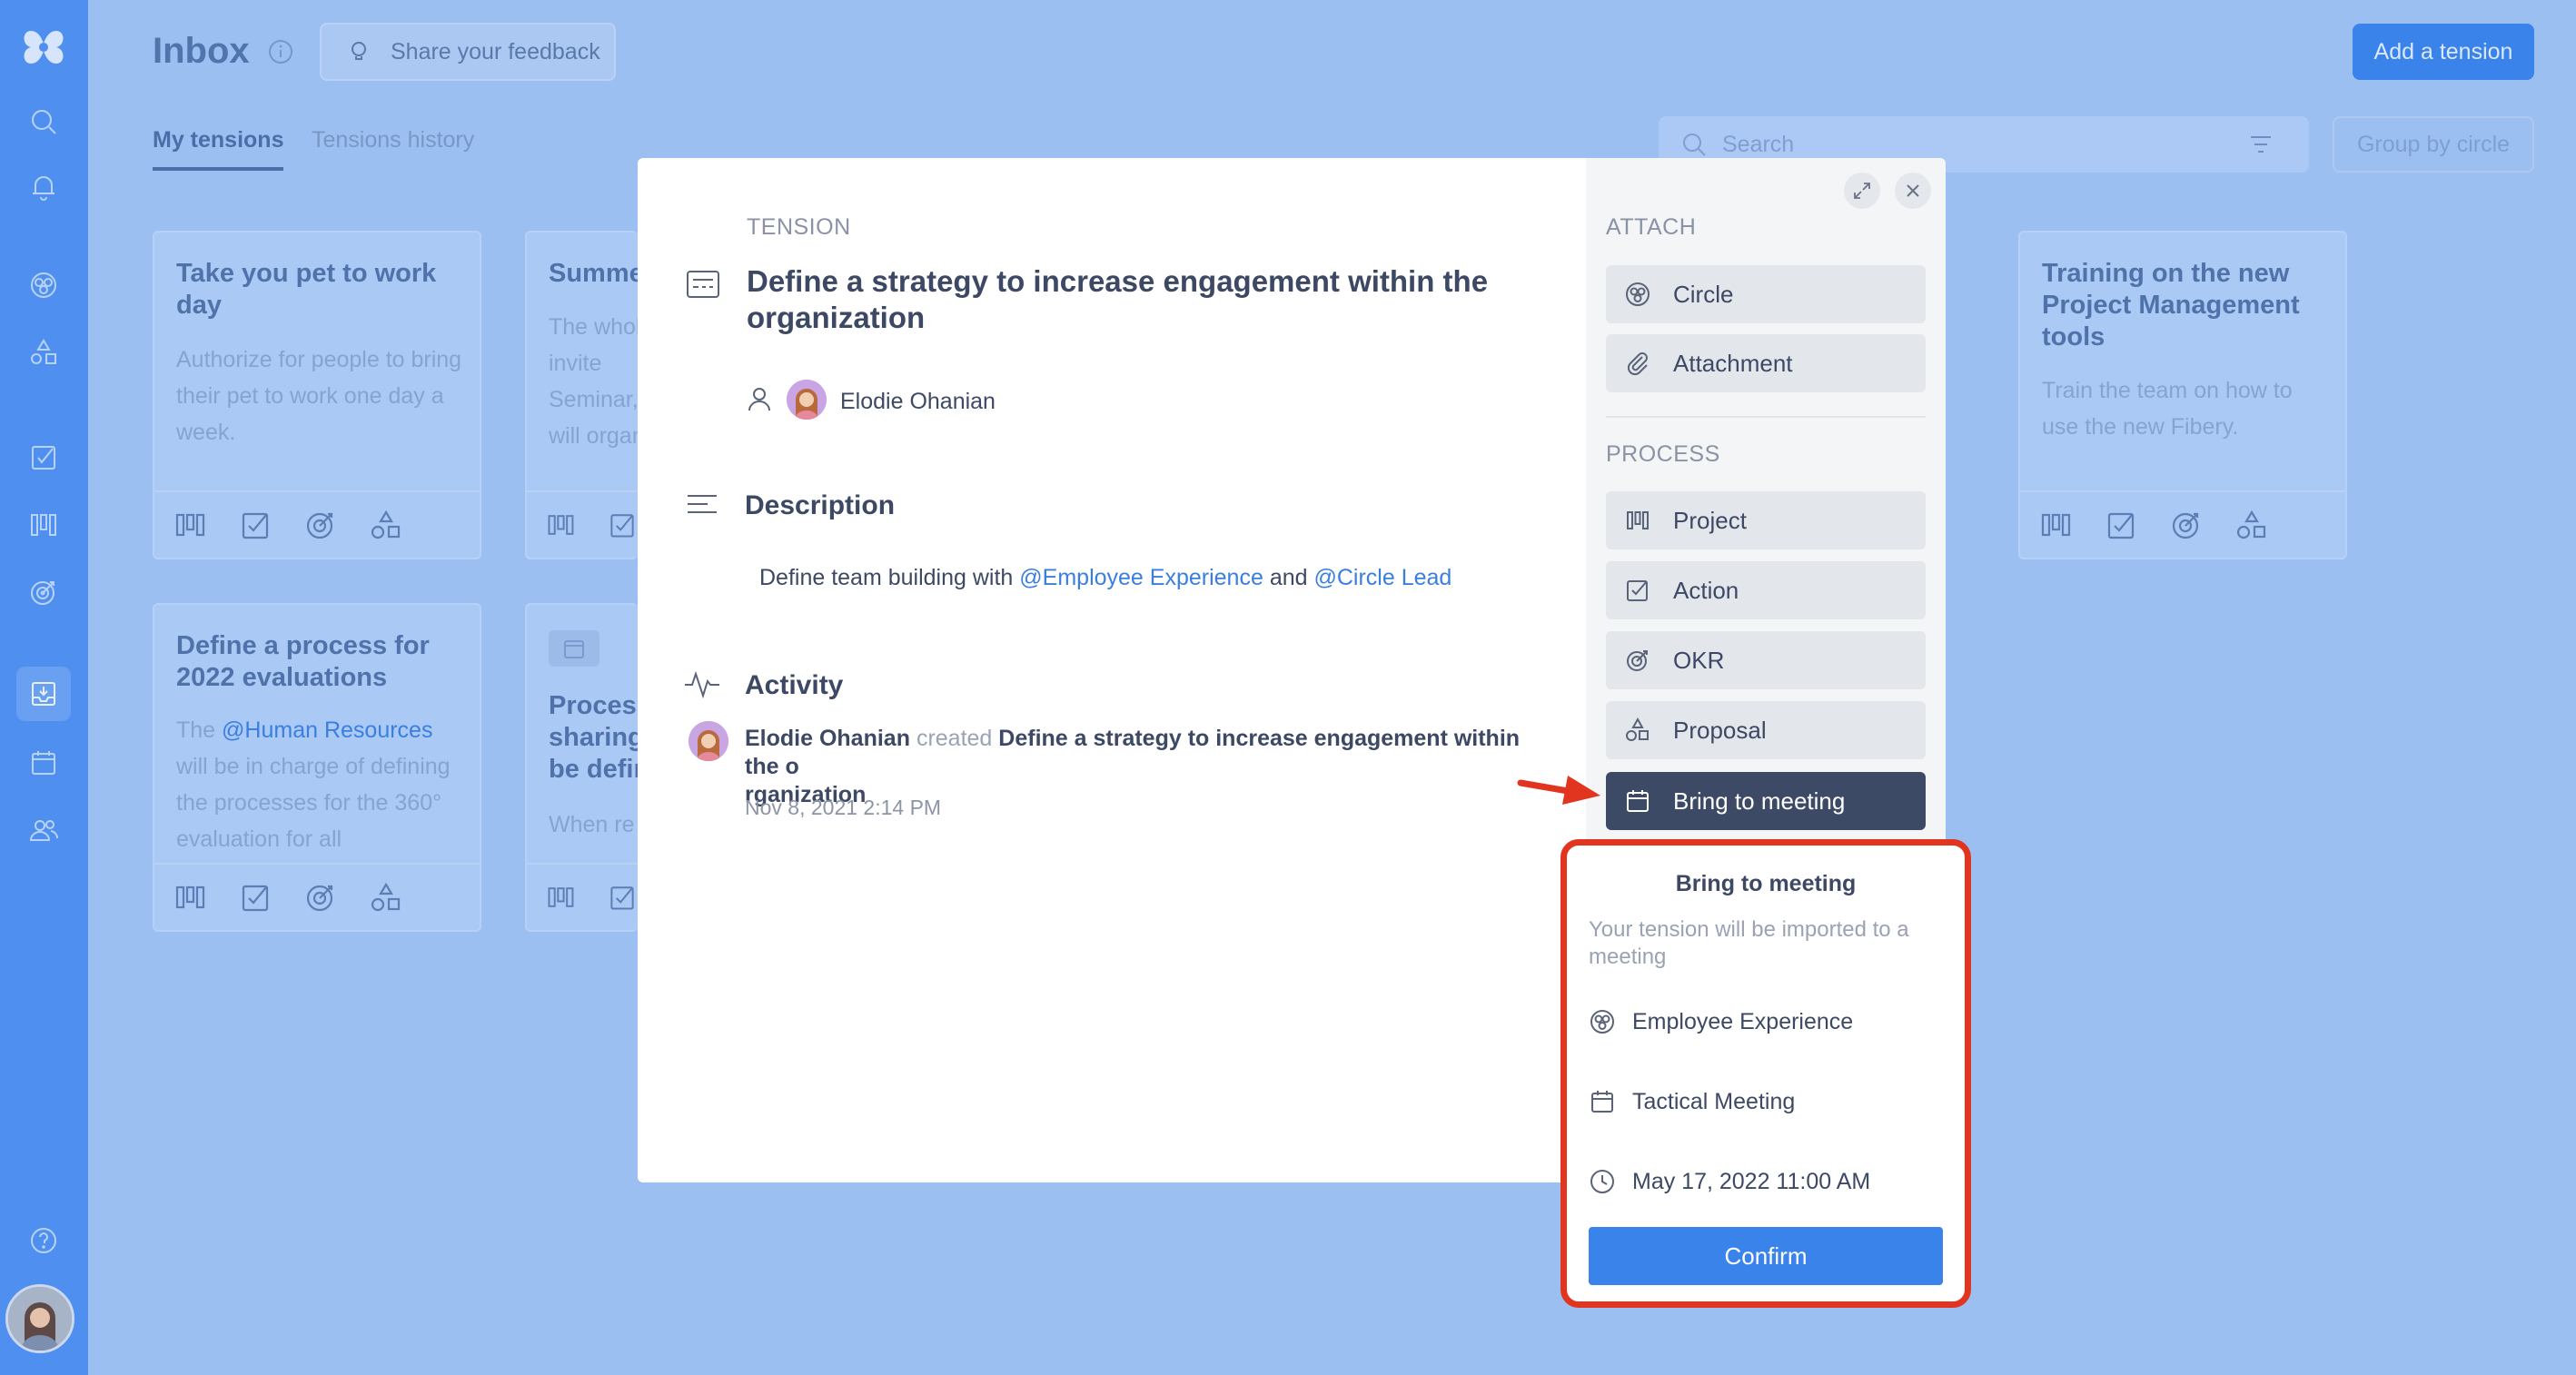  Describe the element at coordinates (827, 738) in the screenshot. I see `activity-actor: Elodie Ohanian` at that location.